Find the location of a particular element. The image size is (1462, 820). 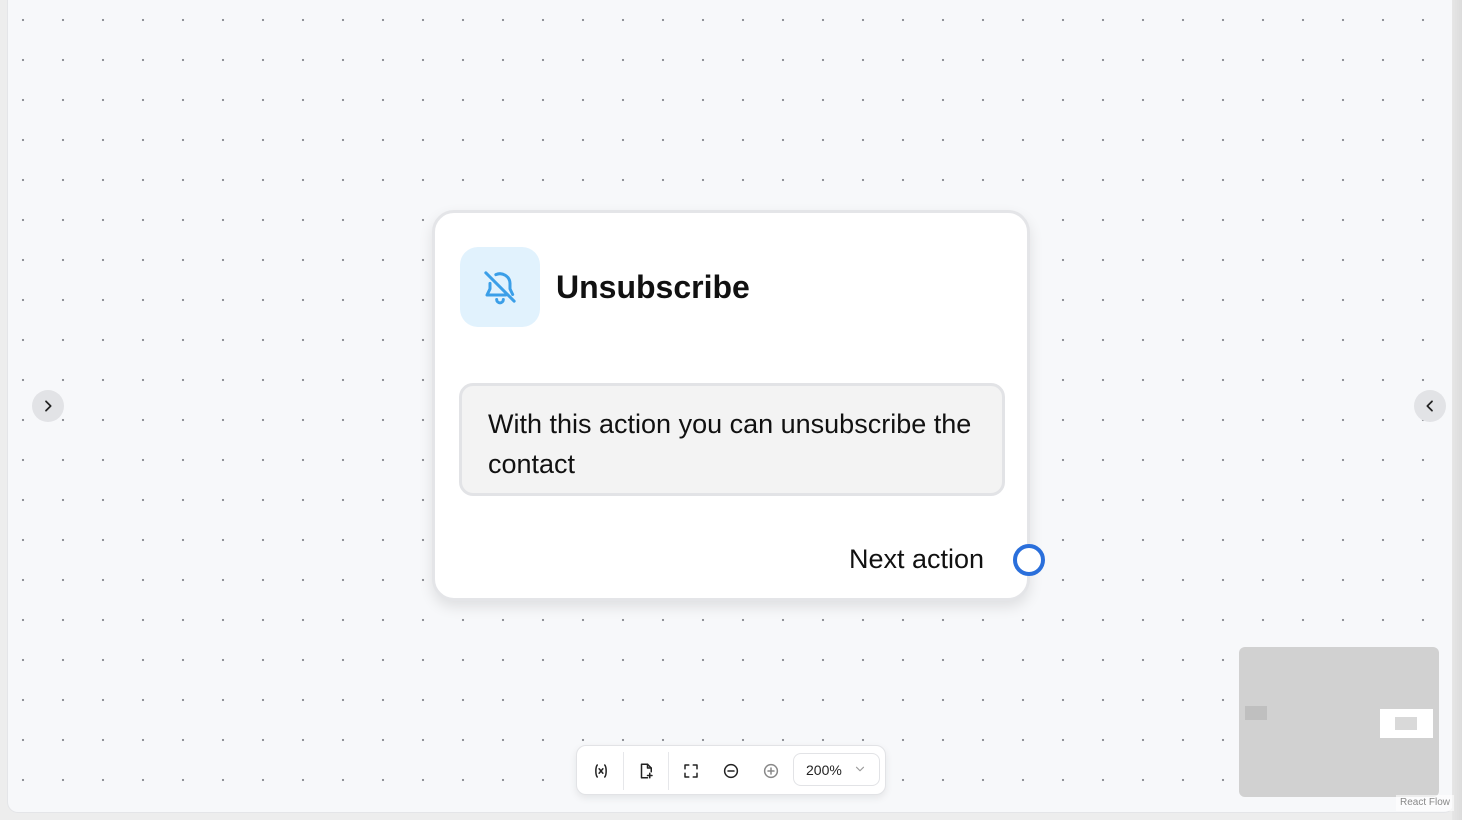

react-flow-attribution: React Flow is located at coordinates (1425, 803).